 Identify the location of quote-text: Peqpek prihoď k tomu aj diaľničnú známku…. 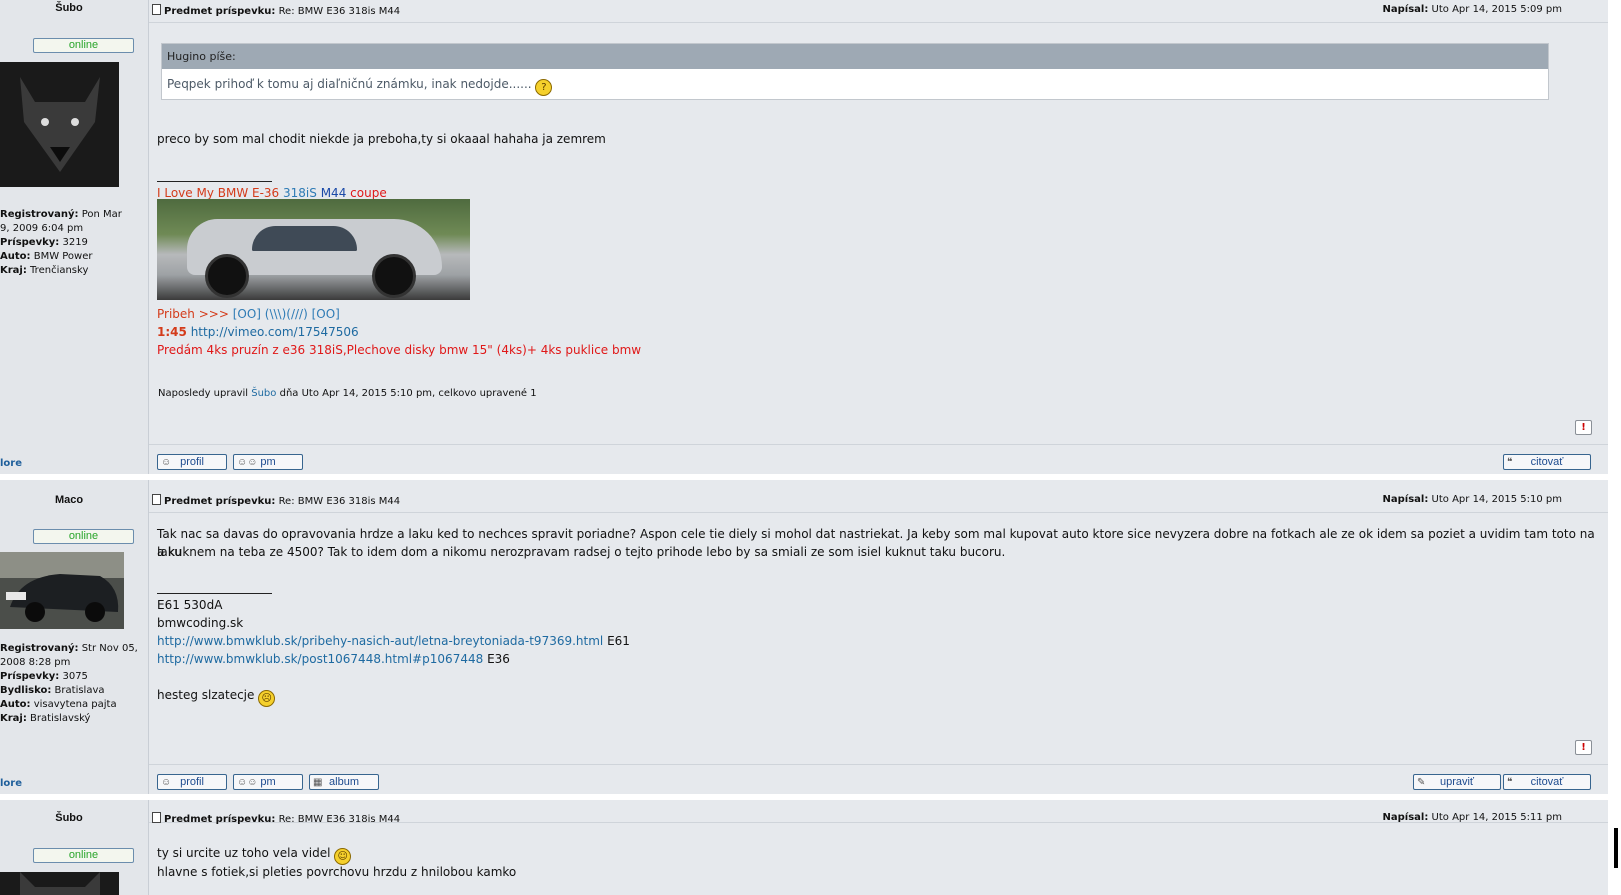
(855, 84).